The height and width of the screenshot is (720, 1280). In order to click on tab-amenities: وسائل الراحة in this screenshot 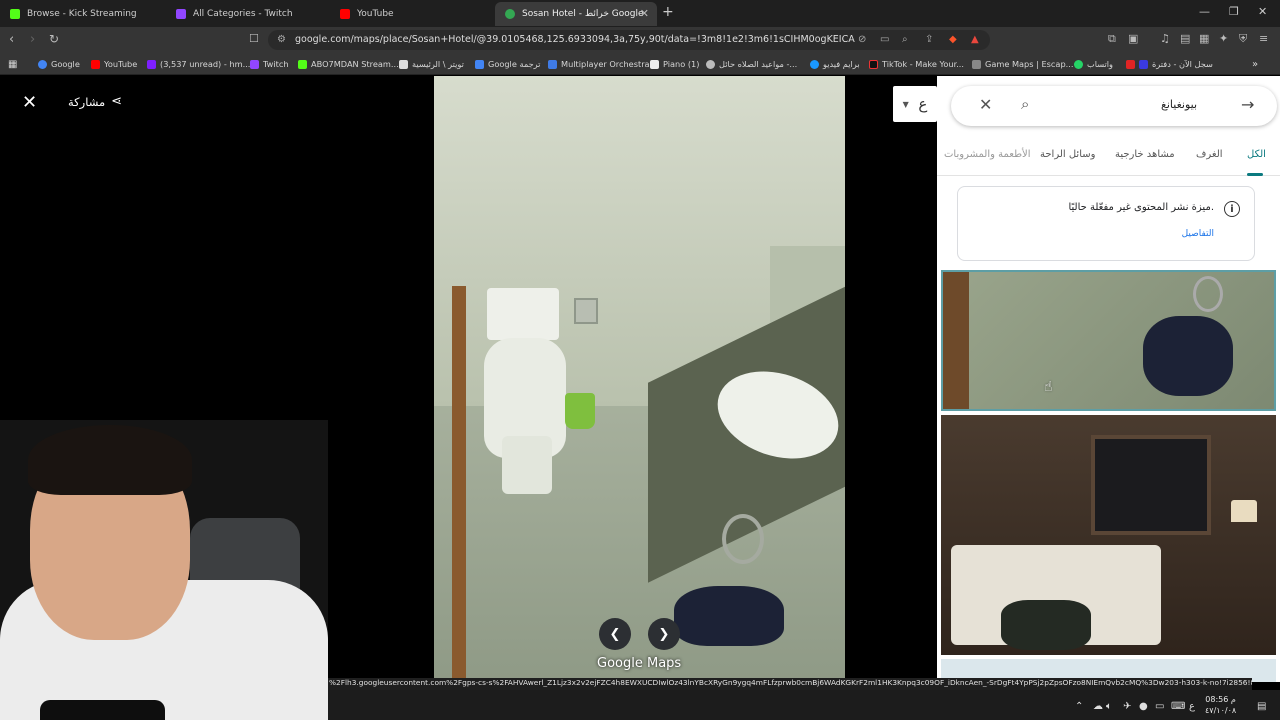, I will do `click(1067, 154)`.